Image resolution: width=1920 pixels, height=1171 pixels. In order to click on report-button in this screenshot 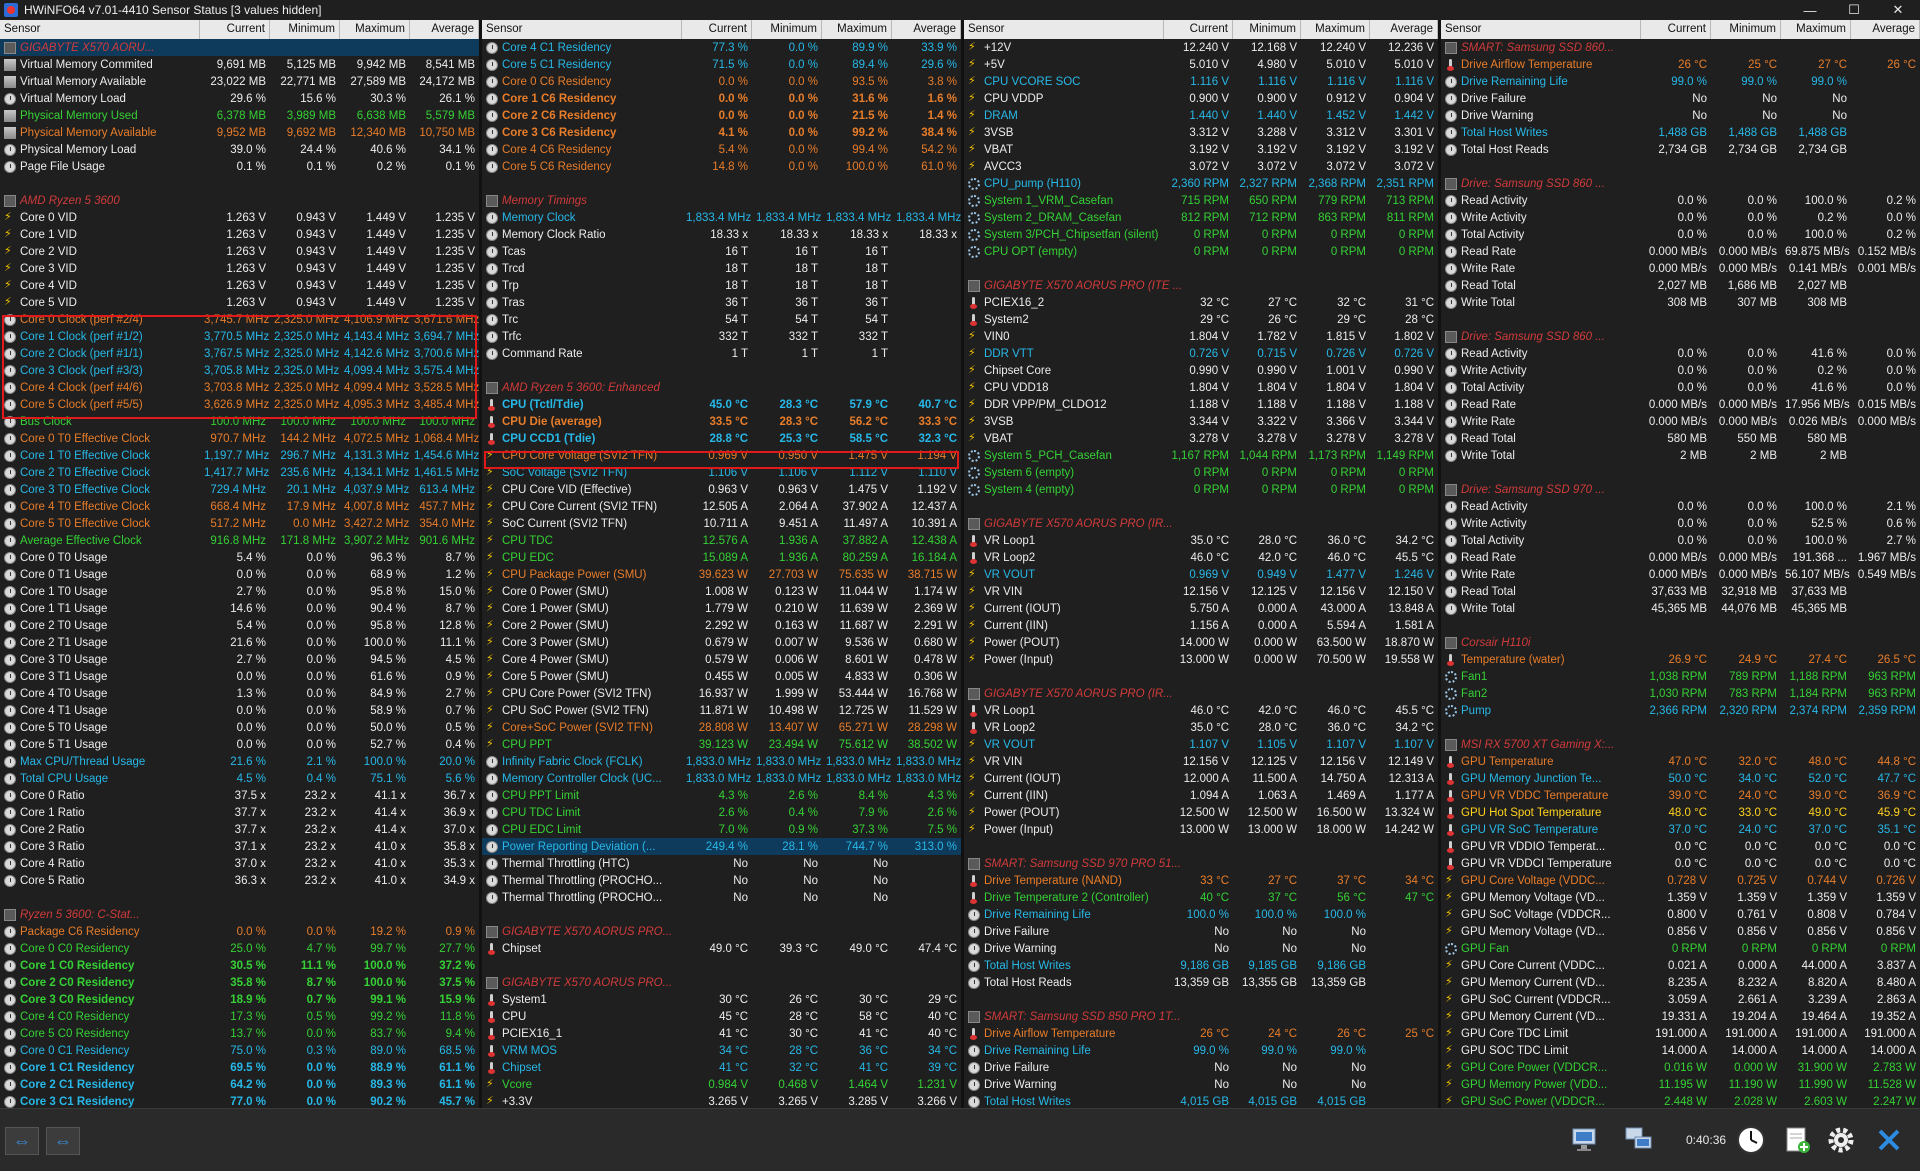, I will do `click(1639, 1140)`.